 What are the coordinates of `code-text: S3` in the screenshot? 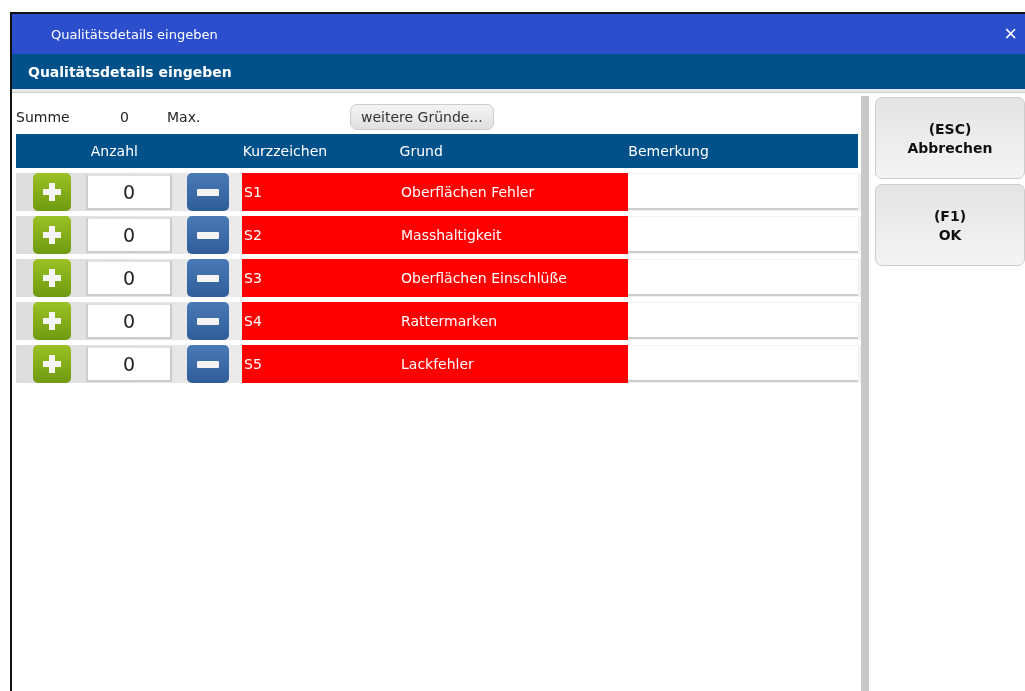 It's located at (253, 278).